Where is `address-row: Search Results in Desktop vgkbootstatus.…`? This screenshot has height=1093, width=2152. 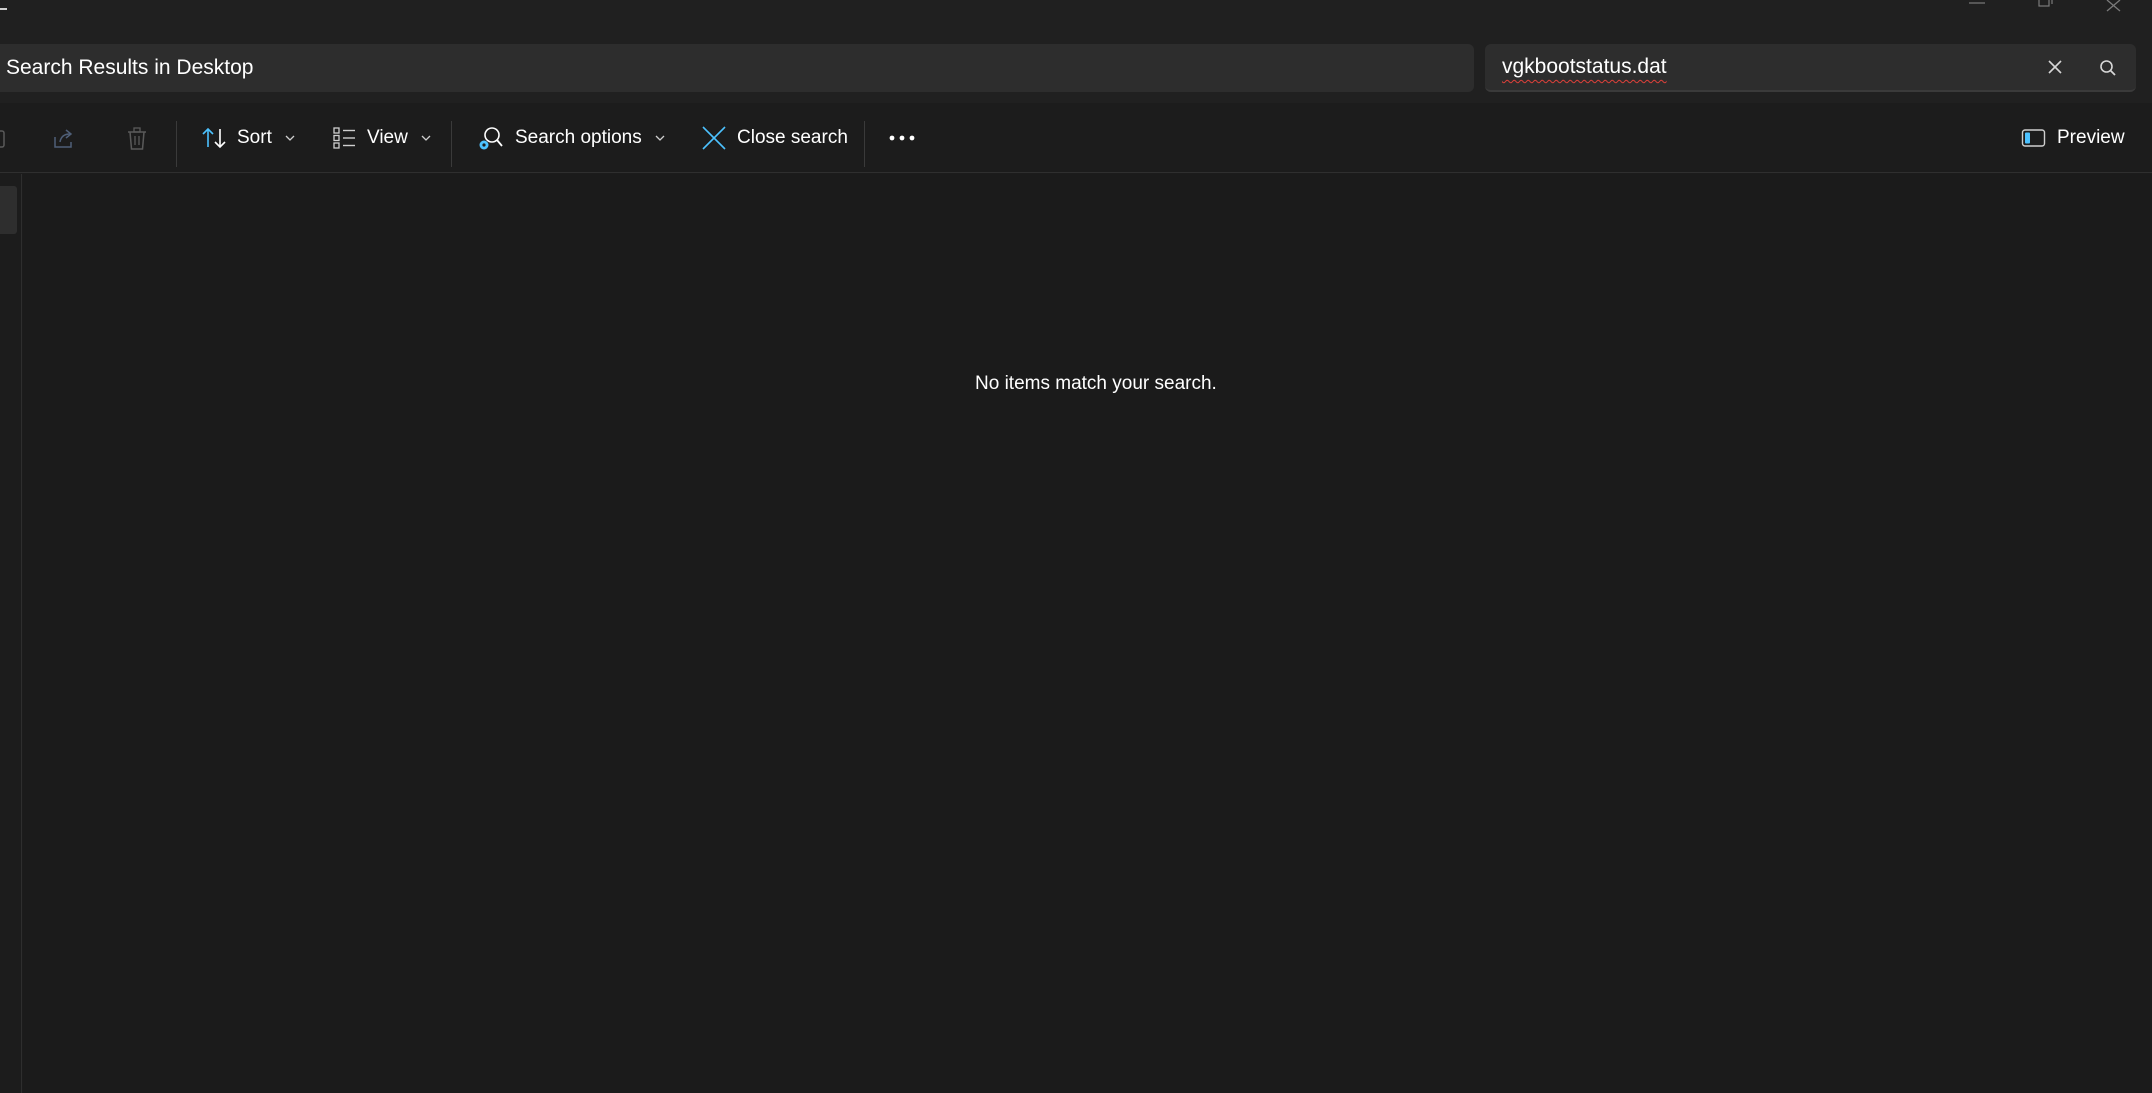 address-row: Search Results in Desktop vgkbootstatus.… is located at coordinates (1076, 66).